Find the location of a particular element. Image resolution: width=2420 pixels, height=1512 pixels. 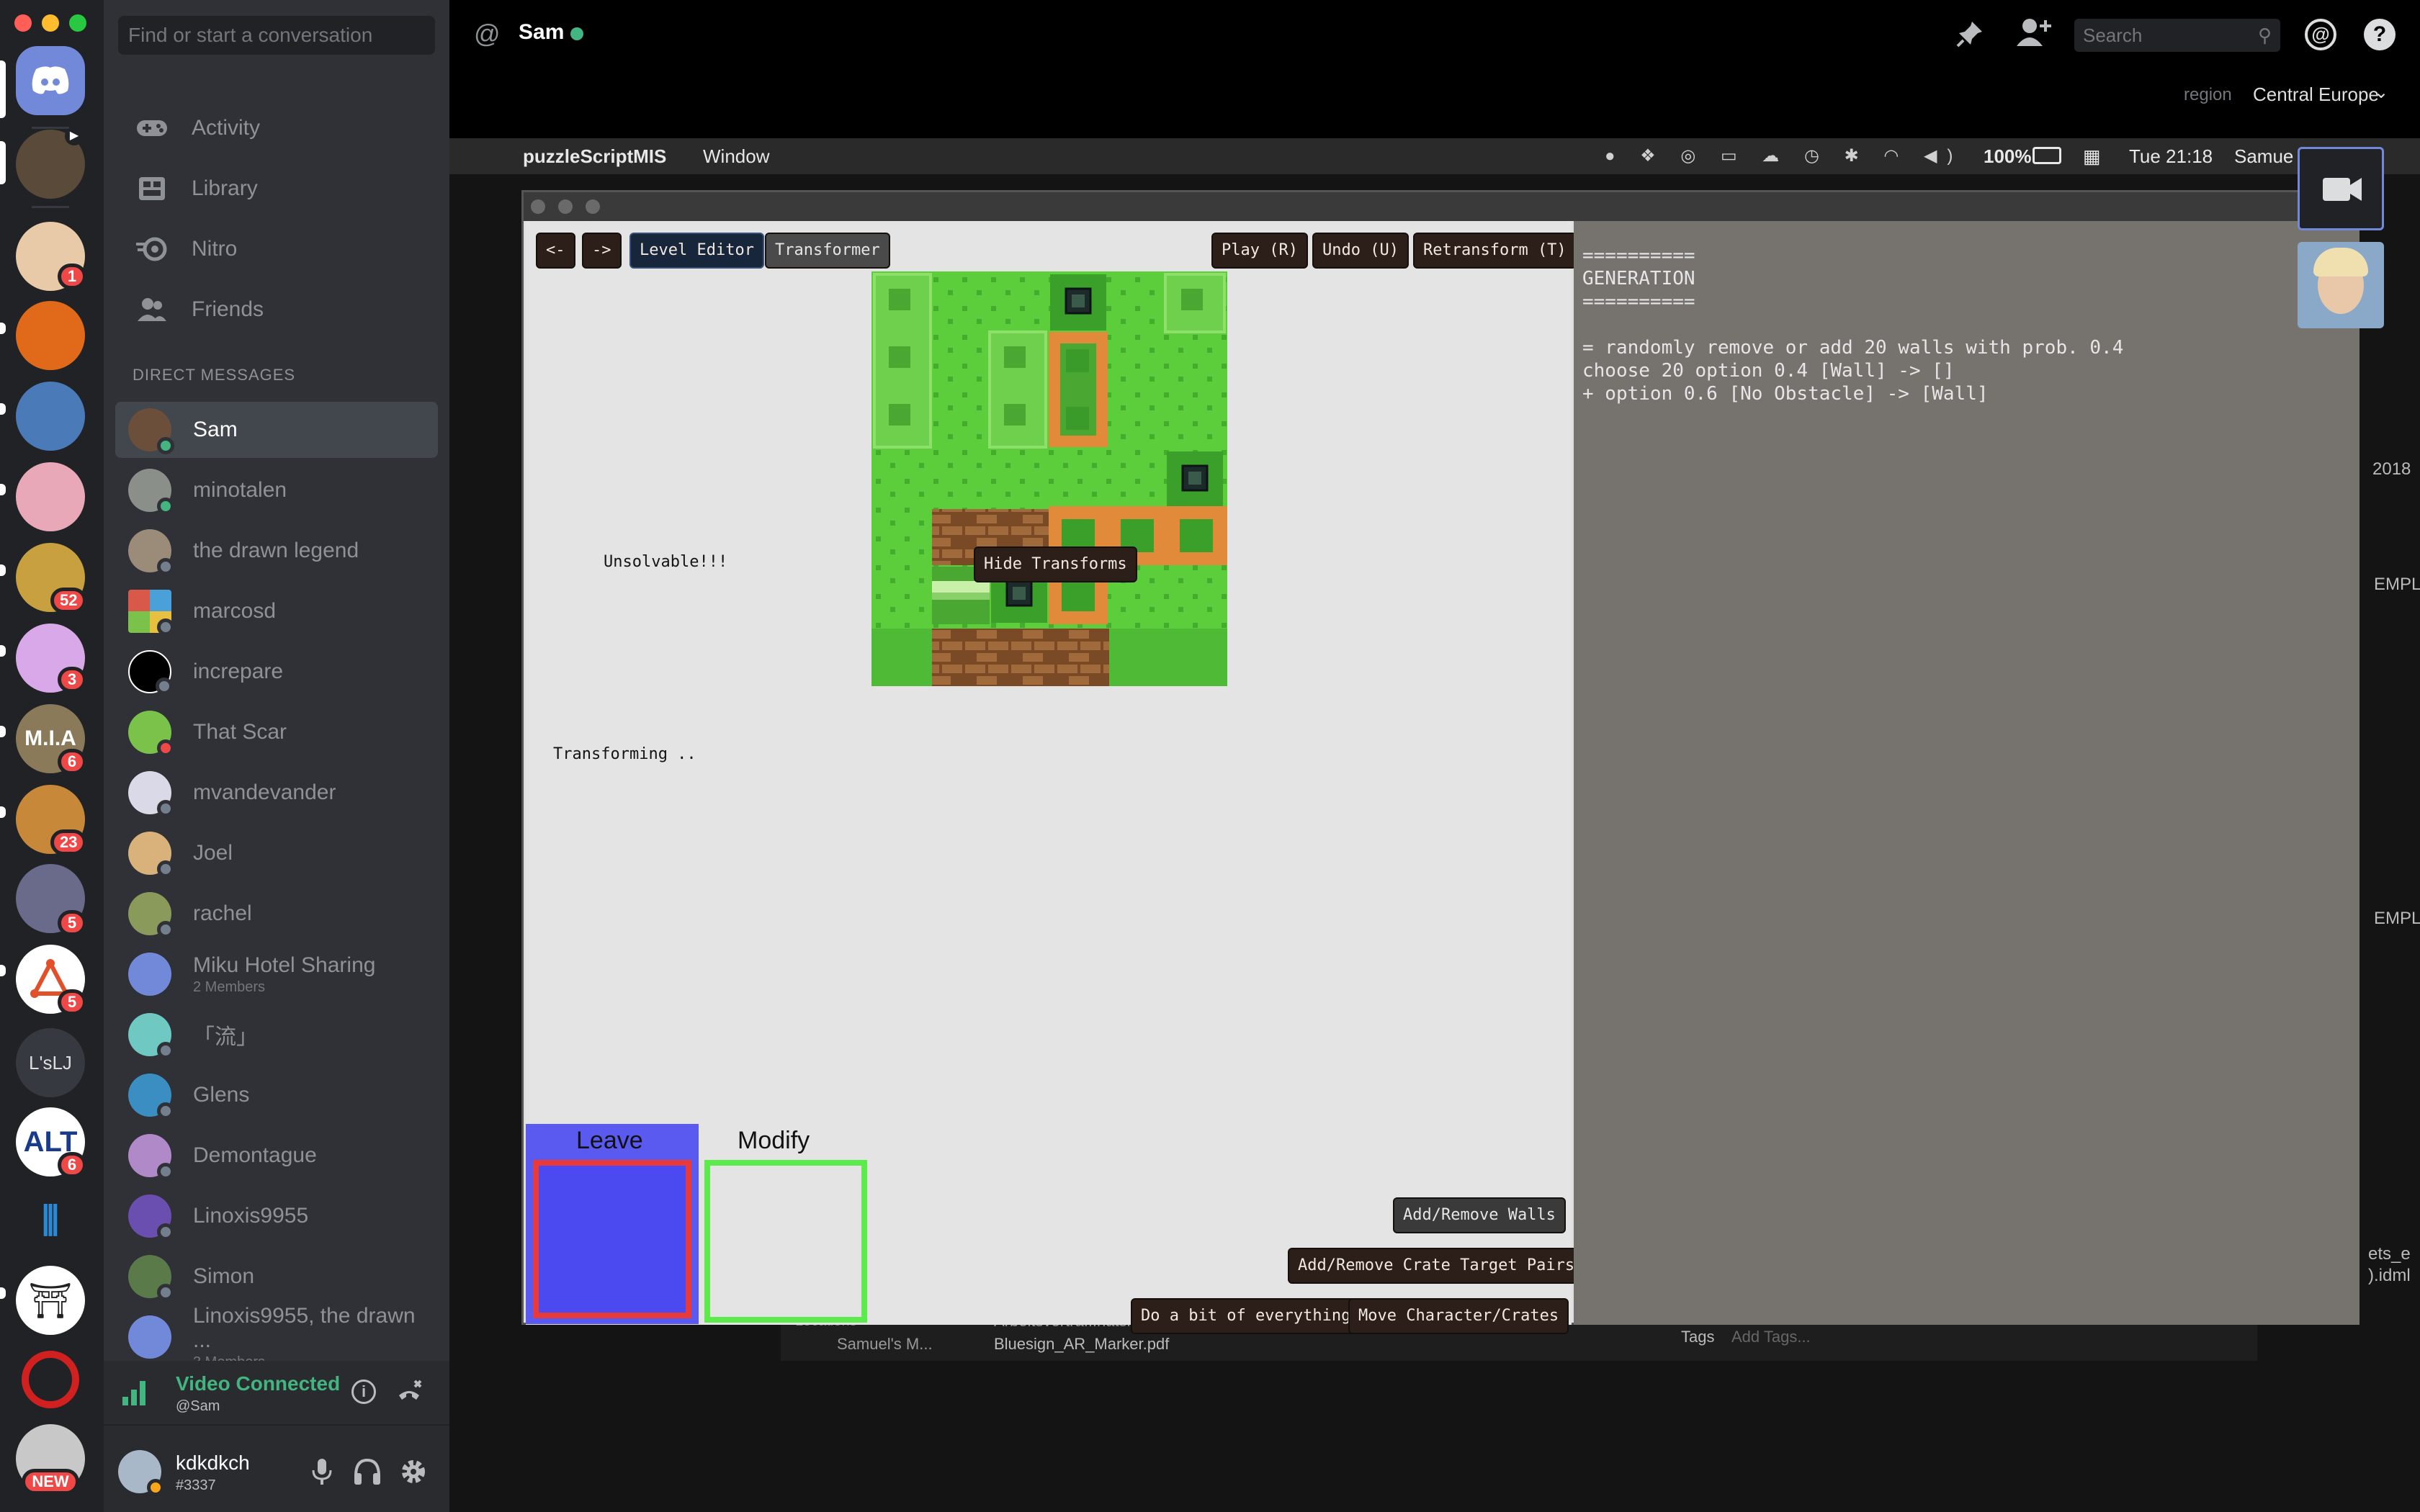

nav-nitro: Nitro is located at coordinates (276, 249).